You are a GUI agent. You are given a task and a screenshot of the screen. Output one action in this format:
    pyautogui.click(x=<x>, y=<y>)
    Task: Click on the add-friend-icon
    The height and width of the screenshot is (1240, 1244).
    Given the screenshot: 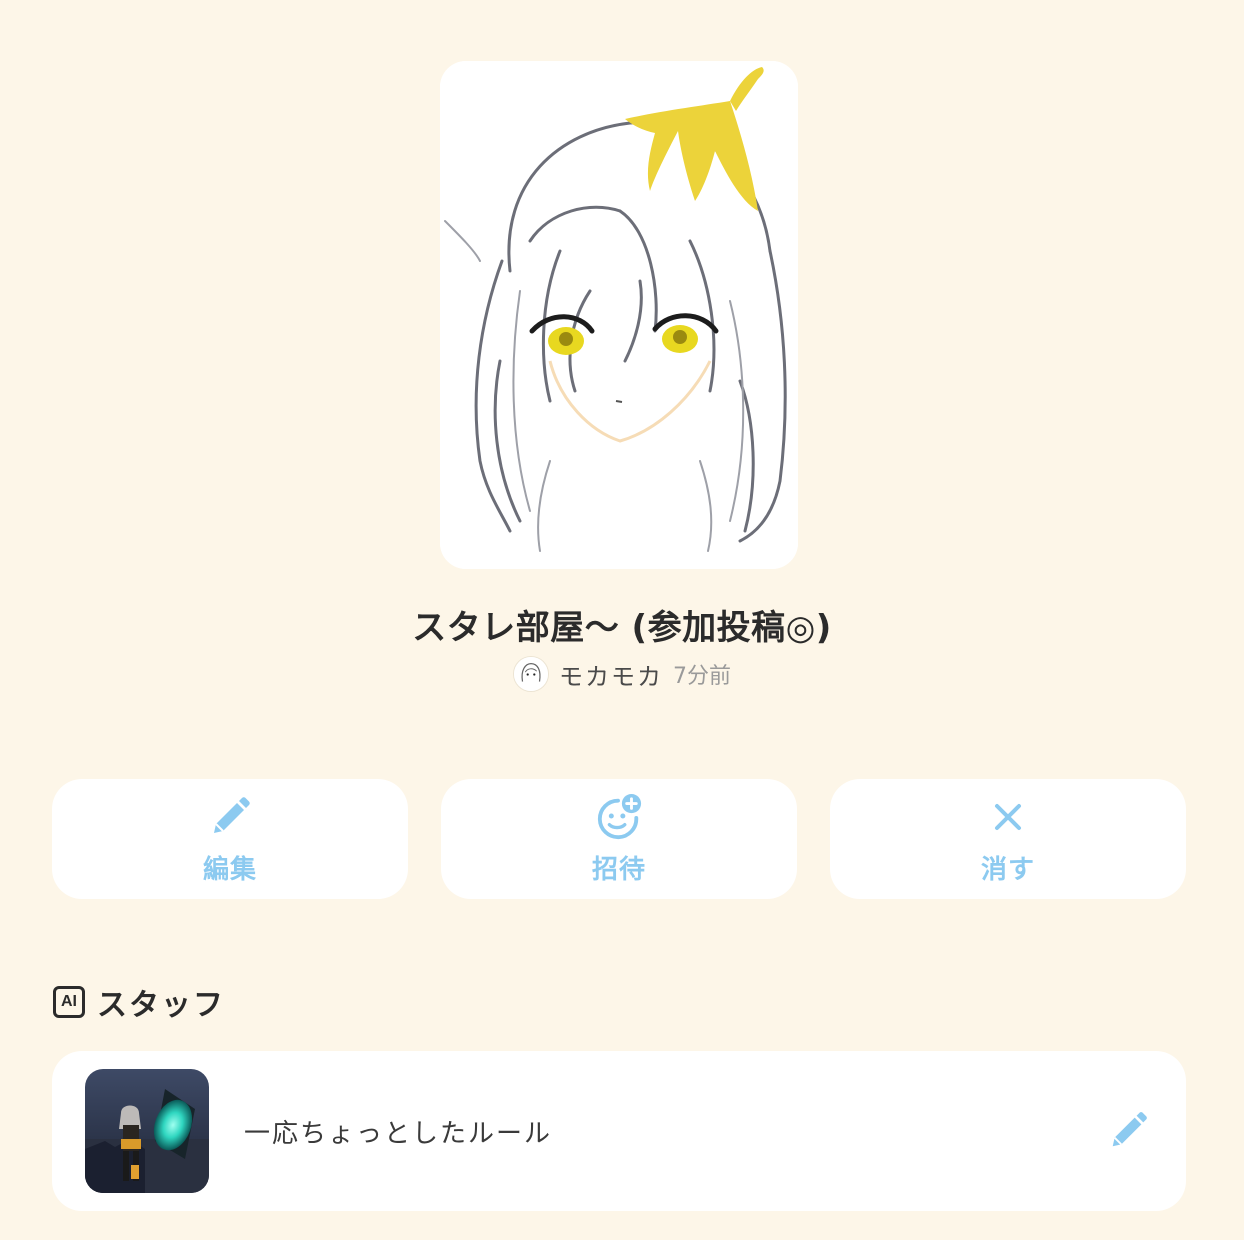 What is the action you would take?
    pyautogui.click(x=619, y=817)
    